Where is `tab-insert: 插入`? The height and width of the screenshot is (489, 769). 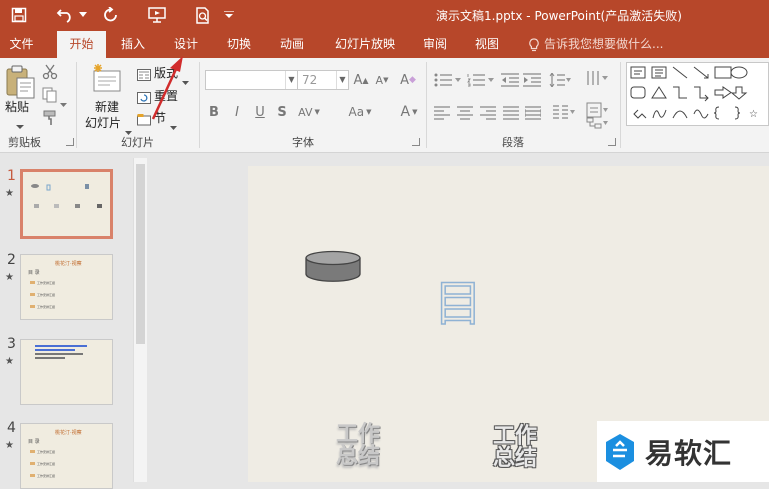 tab-insert: 插入 is located at coordinates (133, 44).